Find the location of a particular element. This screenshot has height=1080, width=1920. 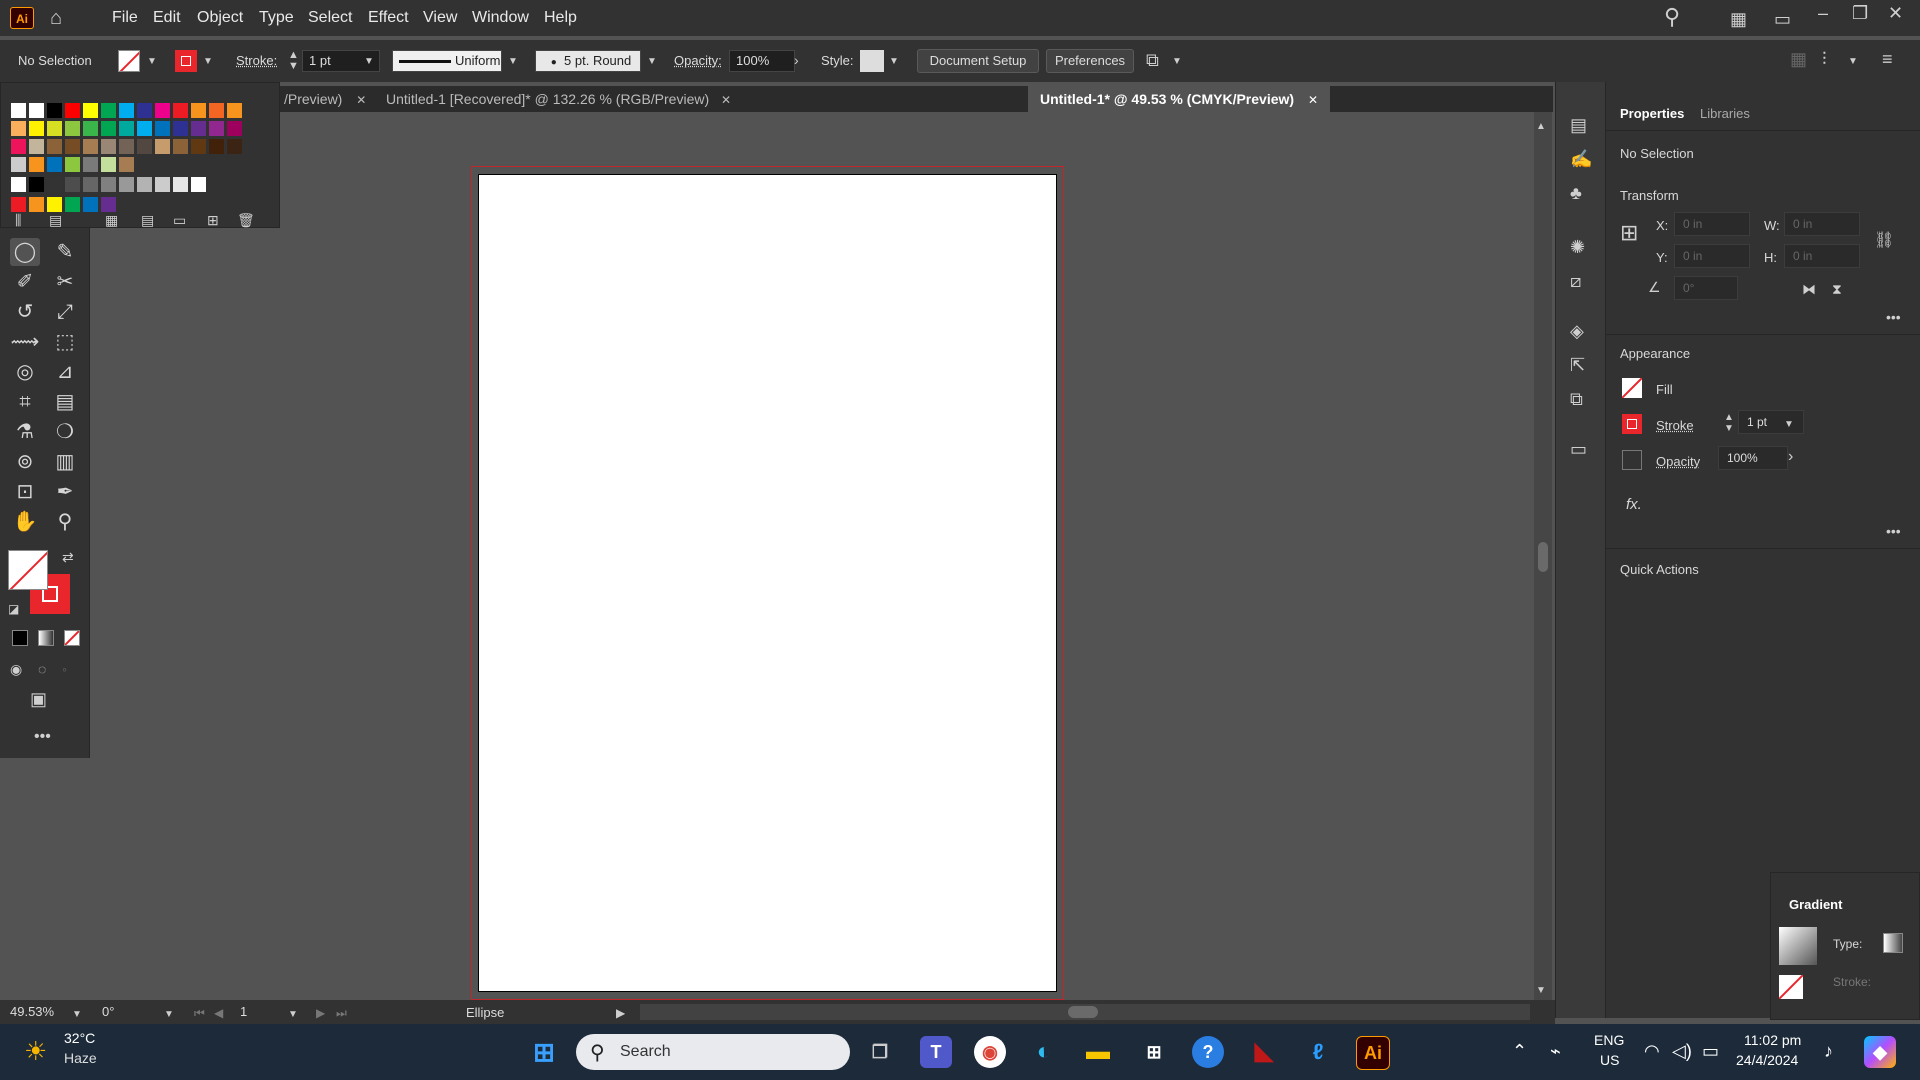

restore-icon: ❐ is located at coordinates (1860, 13).